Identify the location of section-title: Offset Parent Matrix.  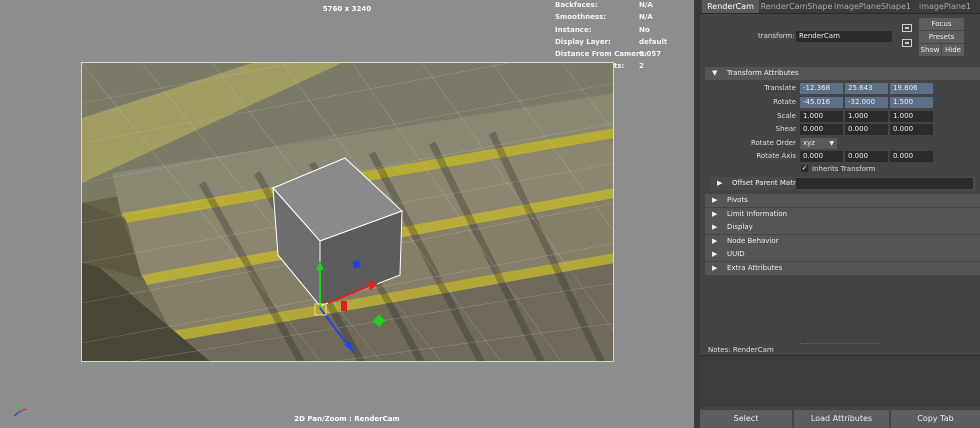
(767, 183).